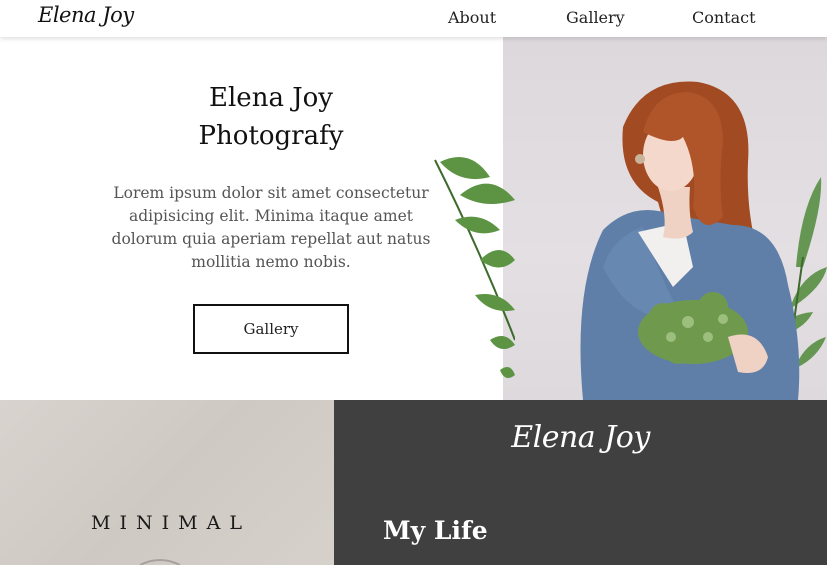 This screenshot has height=565, width=827. I want to click on minimal-texture, so click(160, 562).